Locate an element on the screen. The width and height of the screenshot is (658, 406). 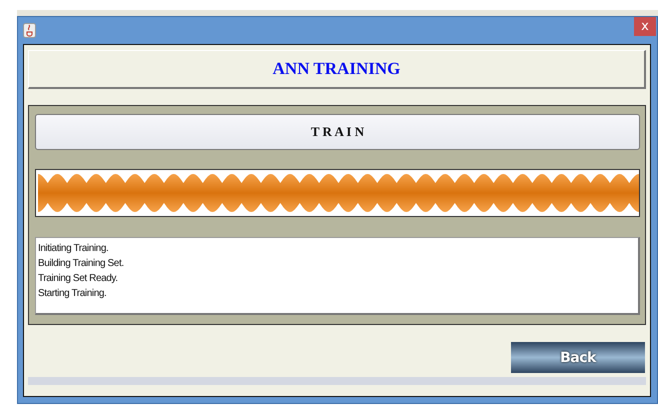
log-line: Starting Training. is located at coordinates (73, 294).